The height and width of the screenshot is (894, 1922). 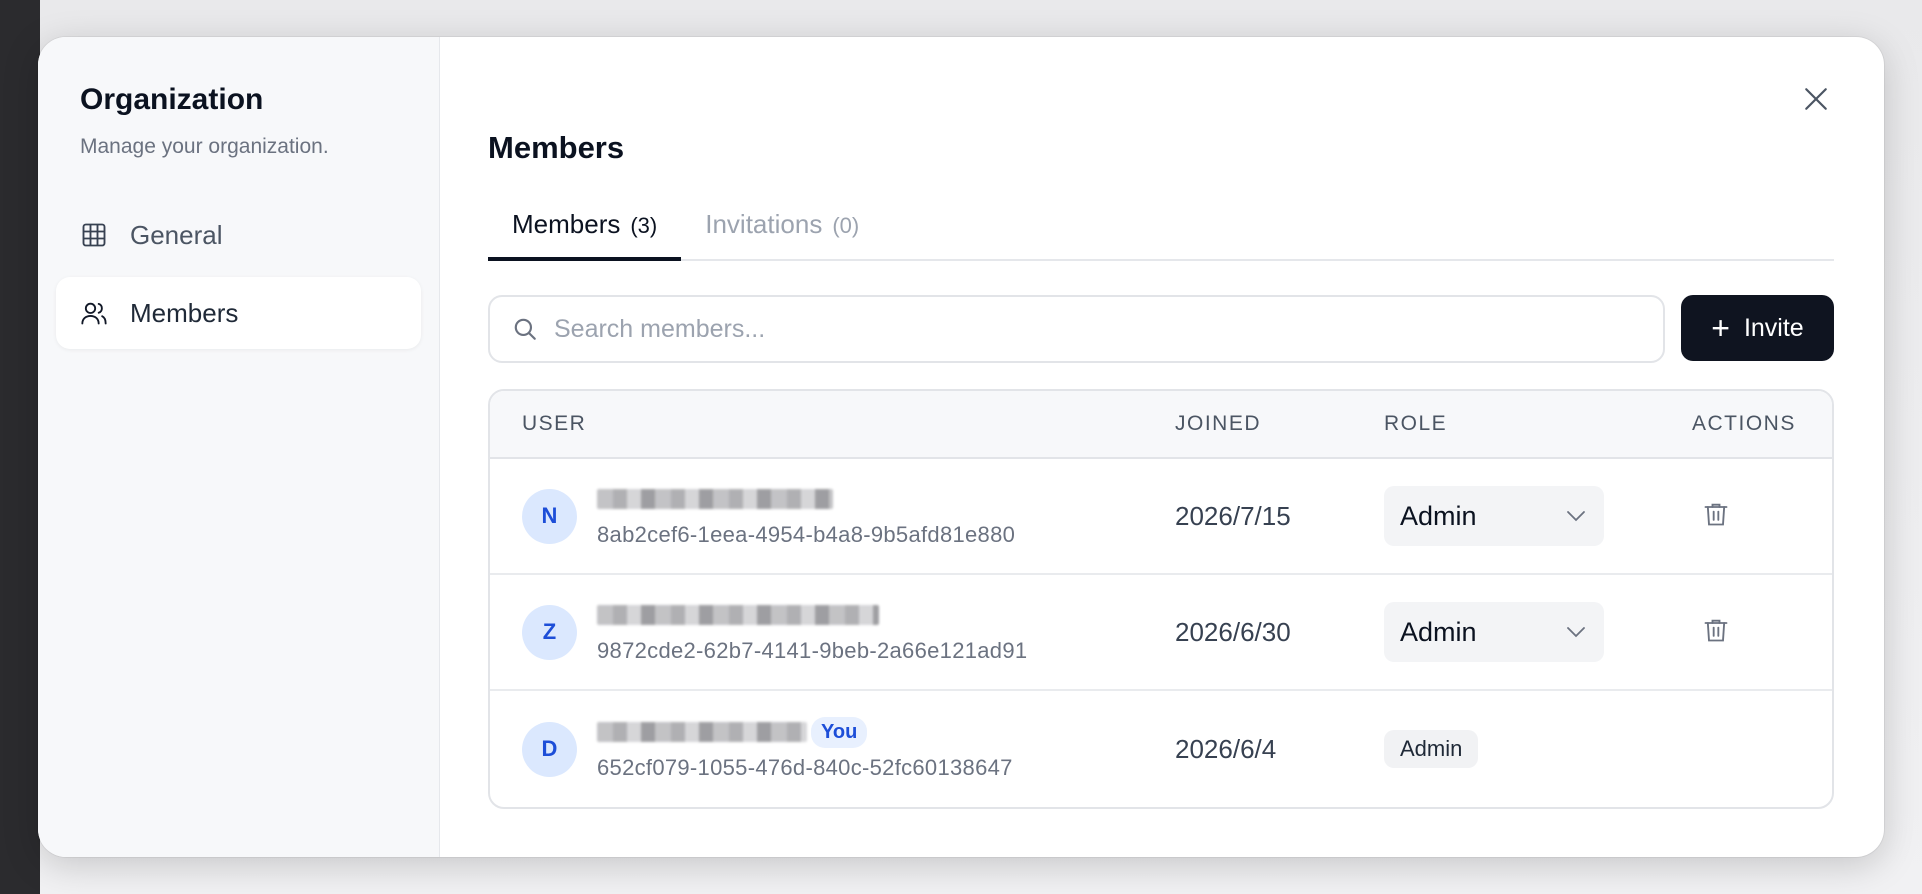 What do you see at coordinates (805, 767) in the screenshot?
I see `user-id: 652cf079-1055-476d-840c-52fc60138647` at bounding box center [805, 767].